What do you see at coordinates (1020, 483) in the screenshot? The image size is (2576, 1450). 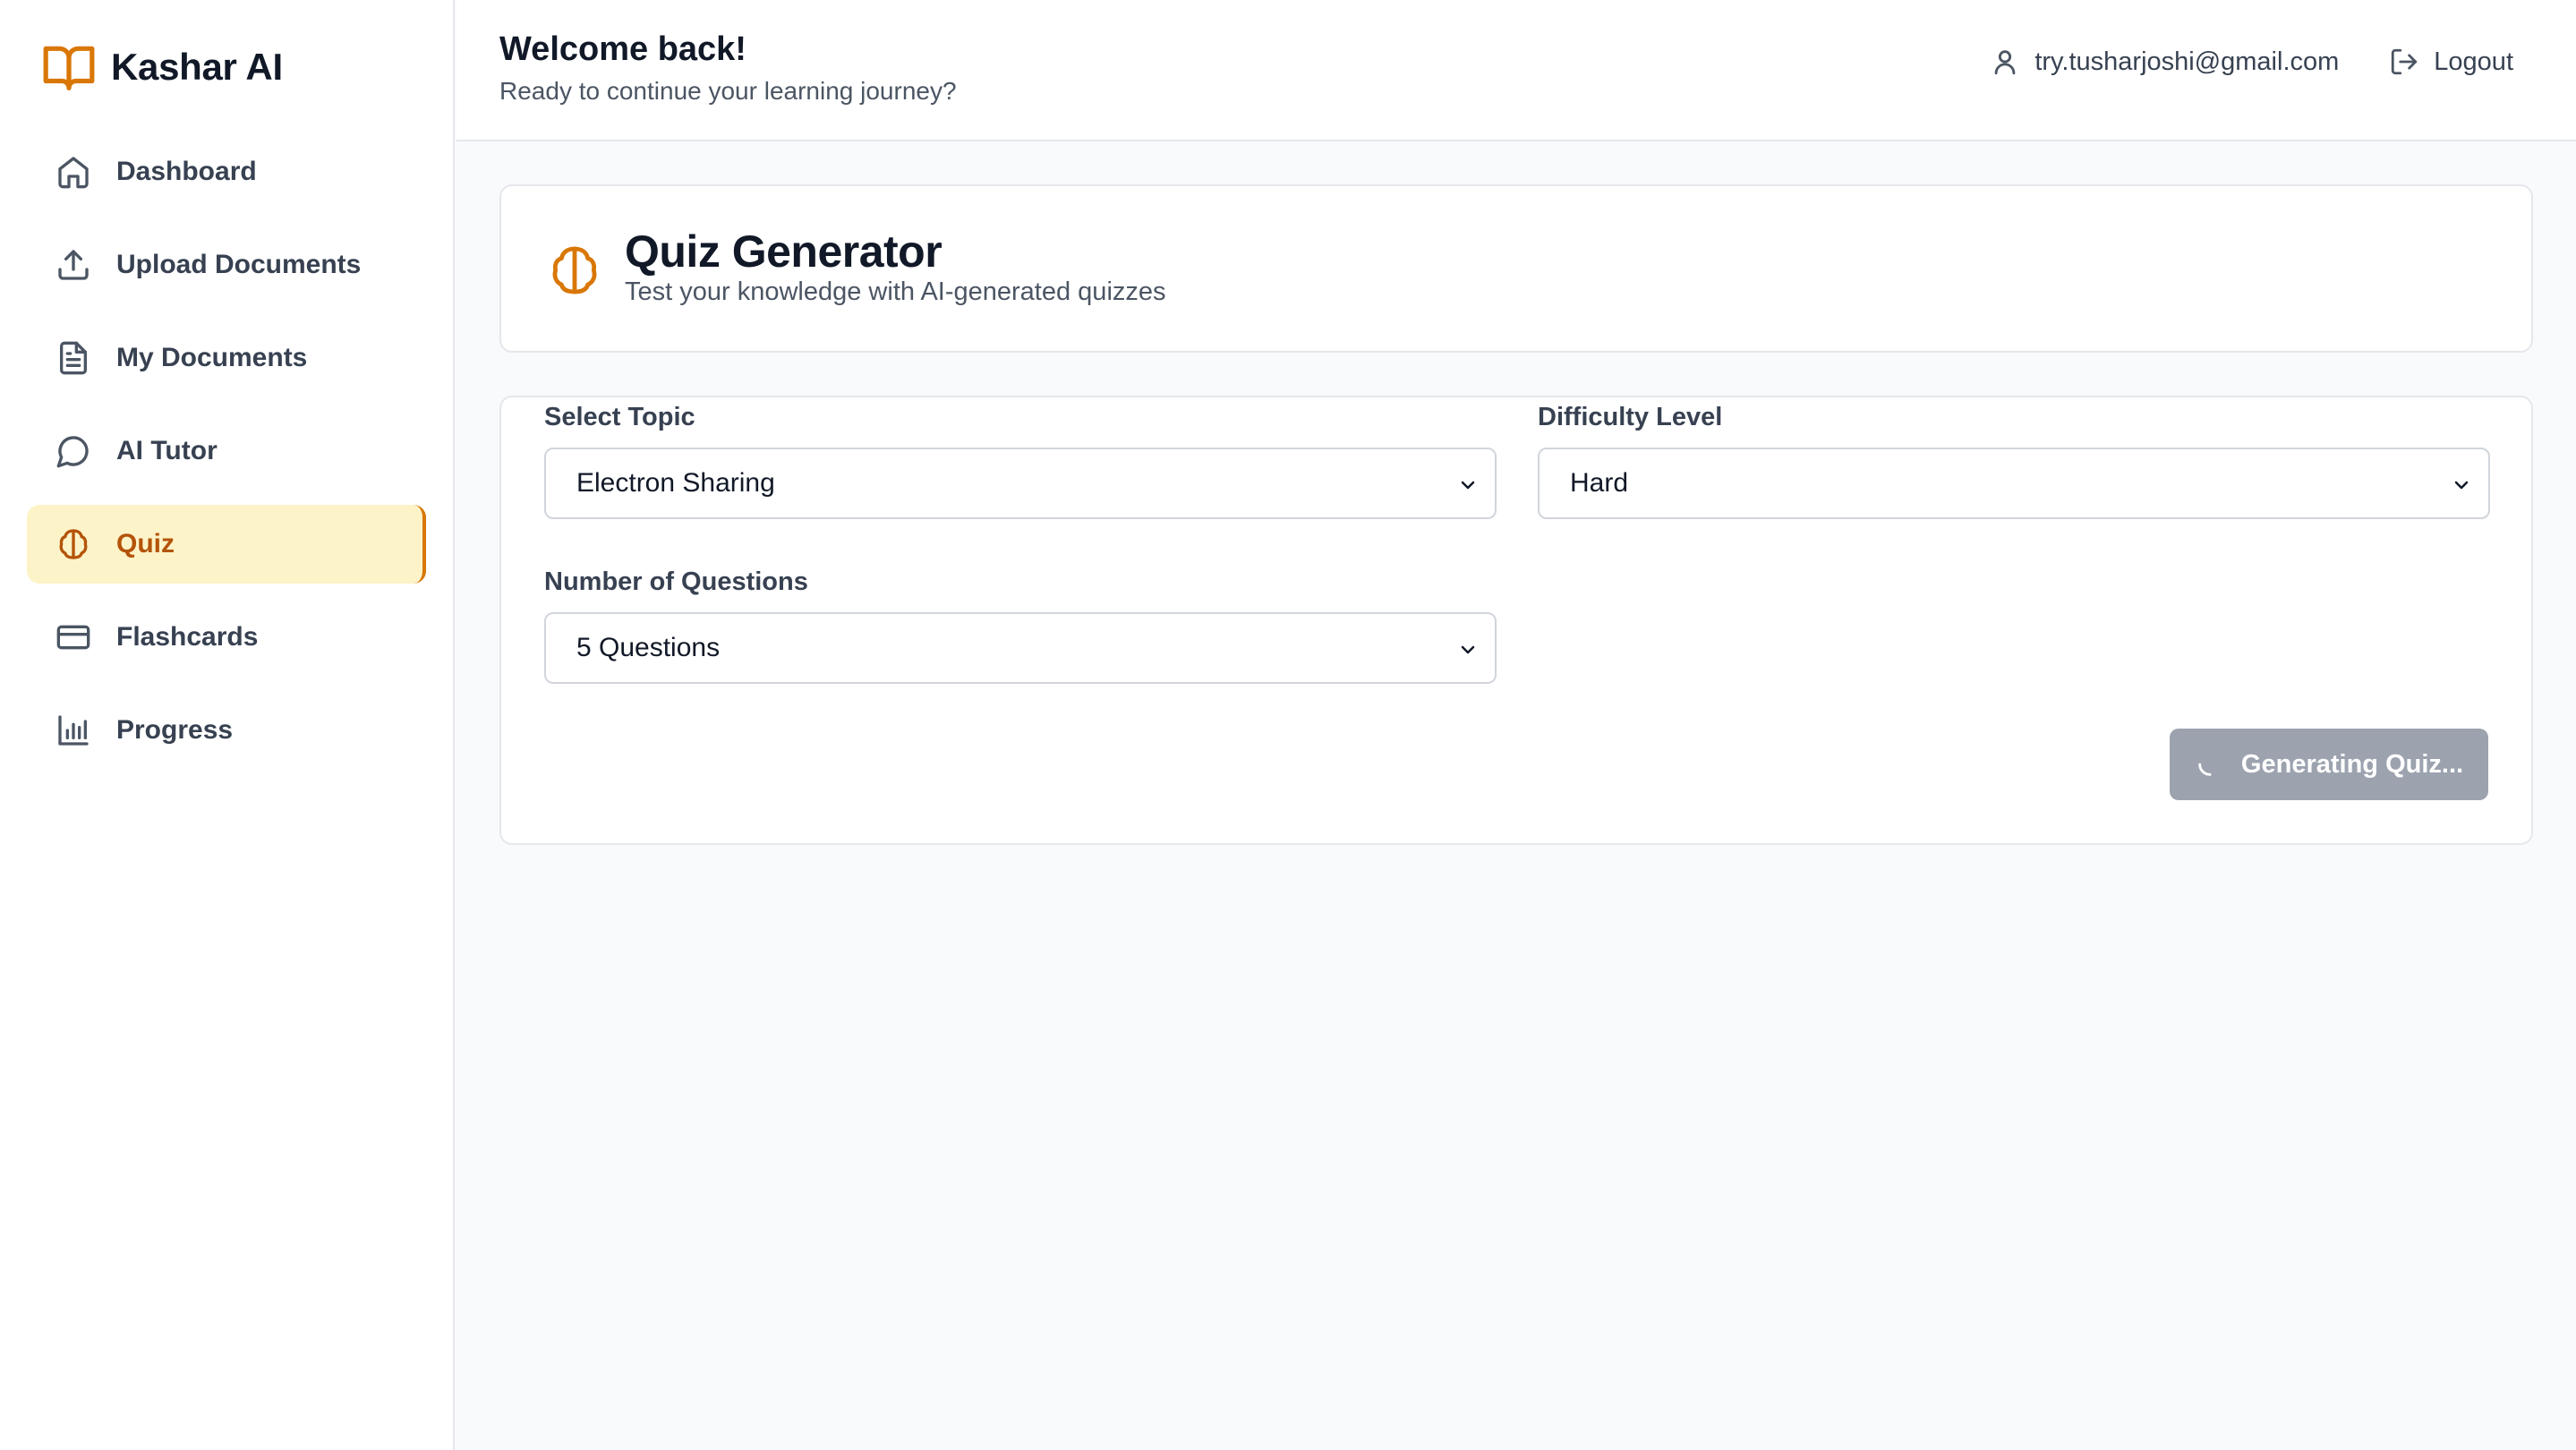 I see `topic-select: Electron Sharing` at bounding box center [1020, 483].